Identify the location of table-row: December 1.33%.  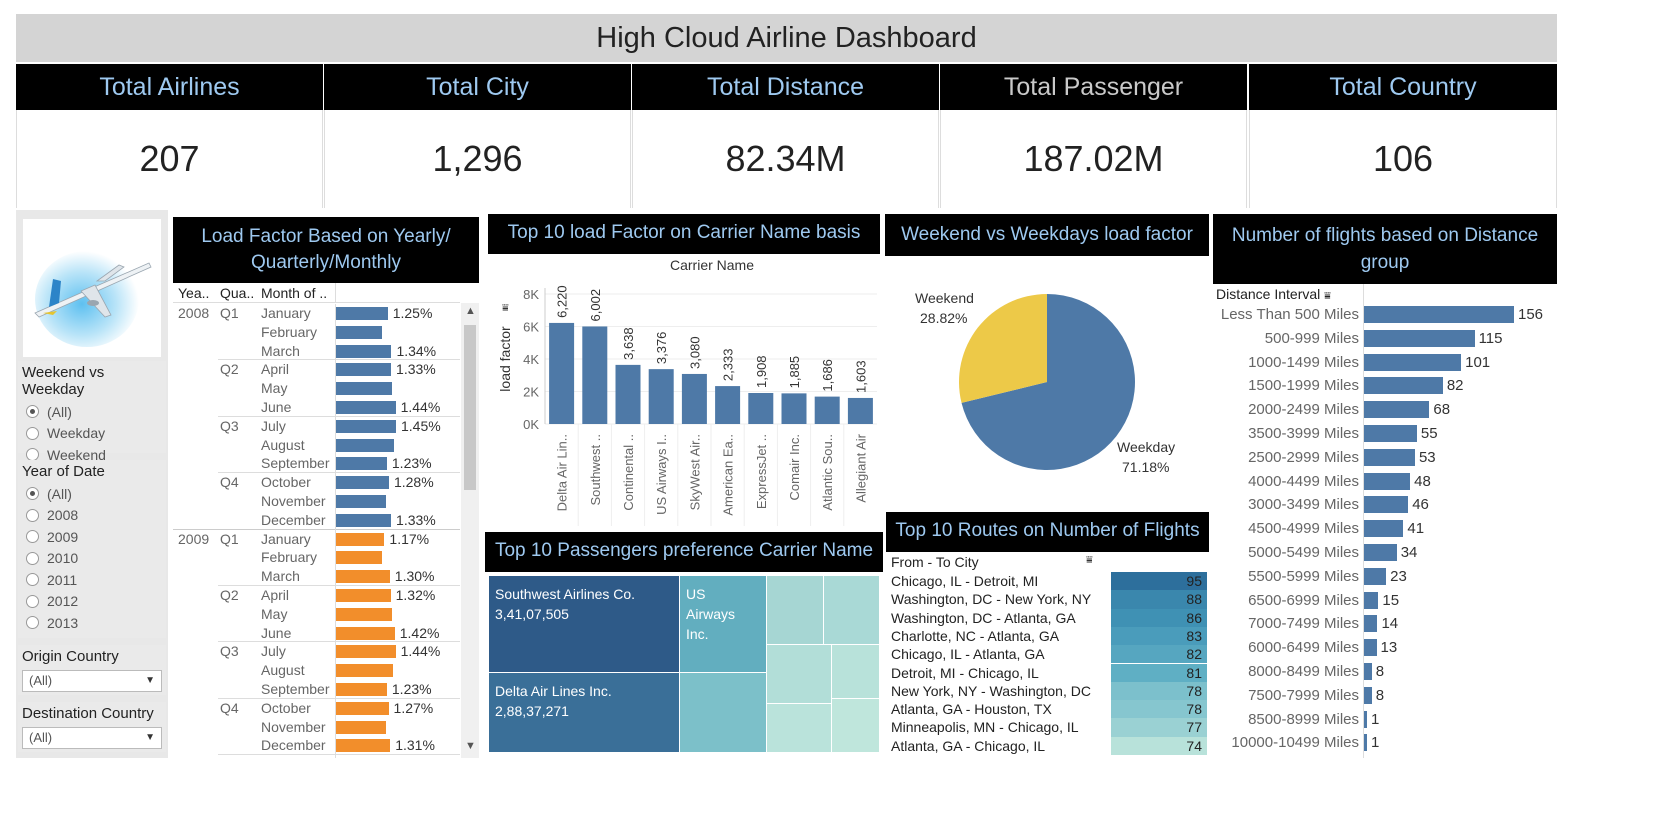
(316, 520).